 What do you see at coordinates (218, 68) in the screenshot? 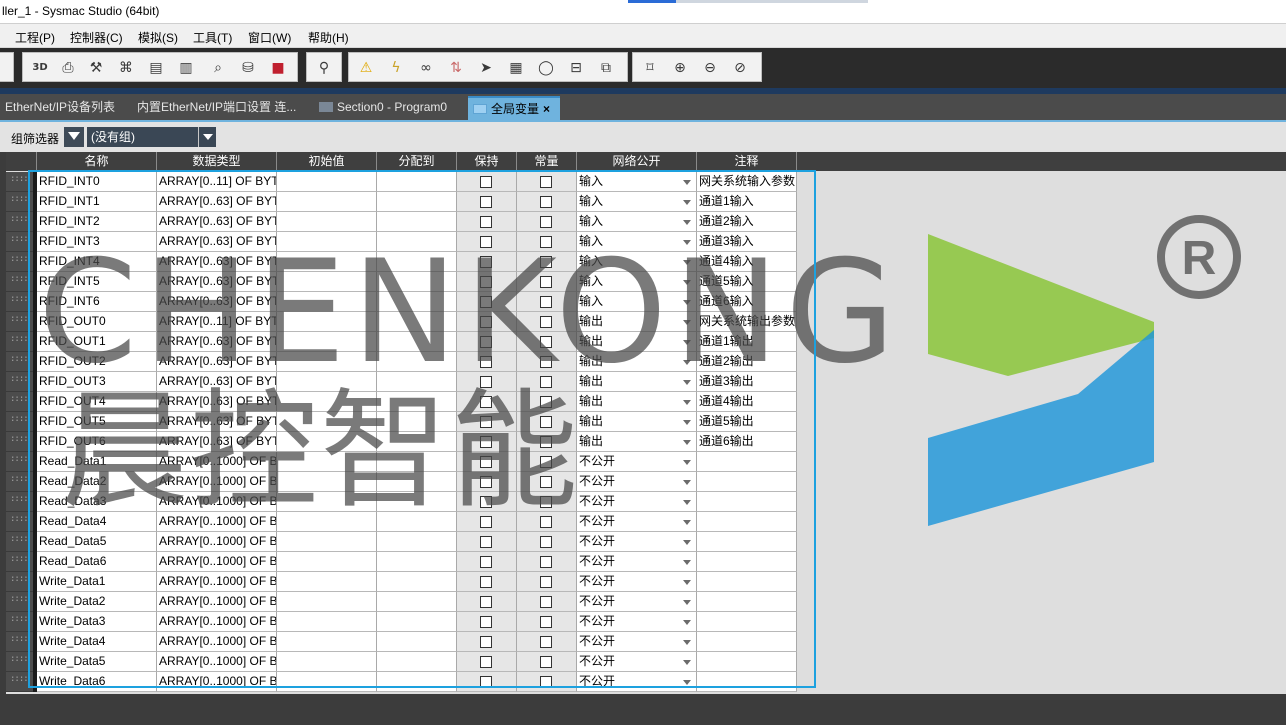
I see `search-icon: ⌕` at bounding box center [218, 68].